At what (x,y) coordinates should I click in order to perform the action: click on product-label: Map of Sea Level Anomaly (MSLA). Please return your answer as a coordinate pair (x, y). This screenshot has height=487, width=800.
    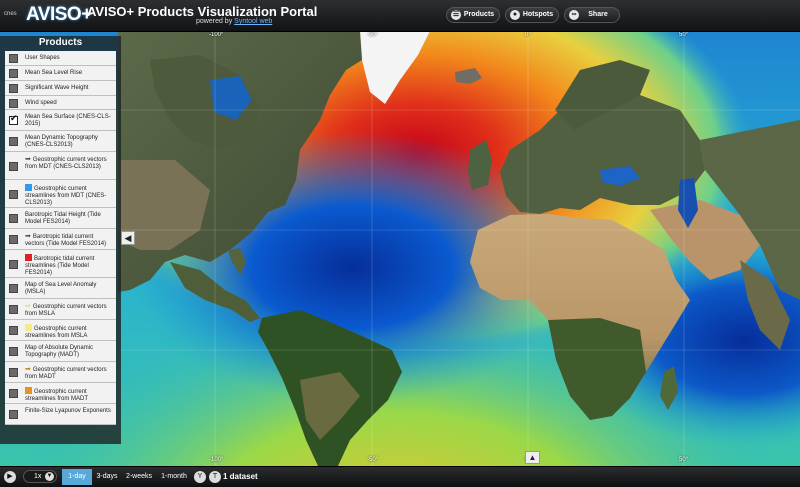
    Looking at the image, I should click on (69, 289).